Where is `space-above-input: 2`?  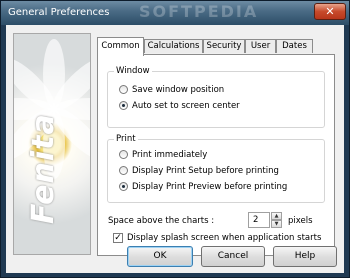 space-above-input: 2 is located at coordinates (259, 220).